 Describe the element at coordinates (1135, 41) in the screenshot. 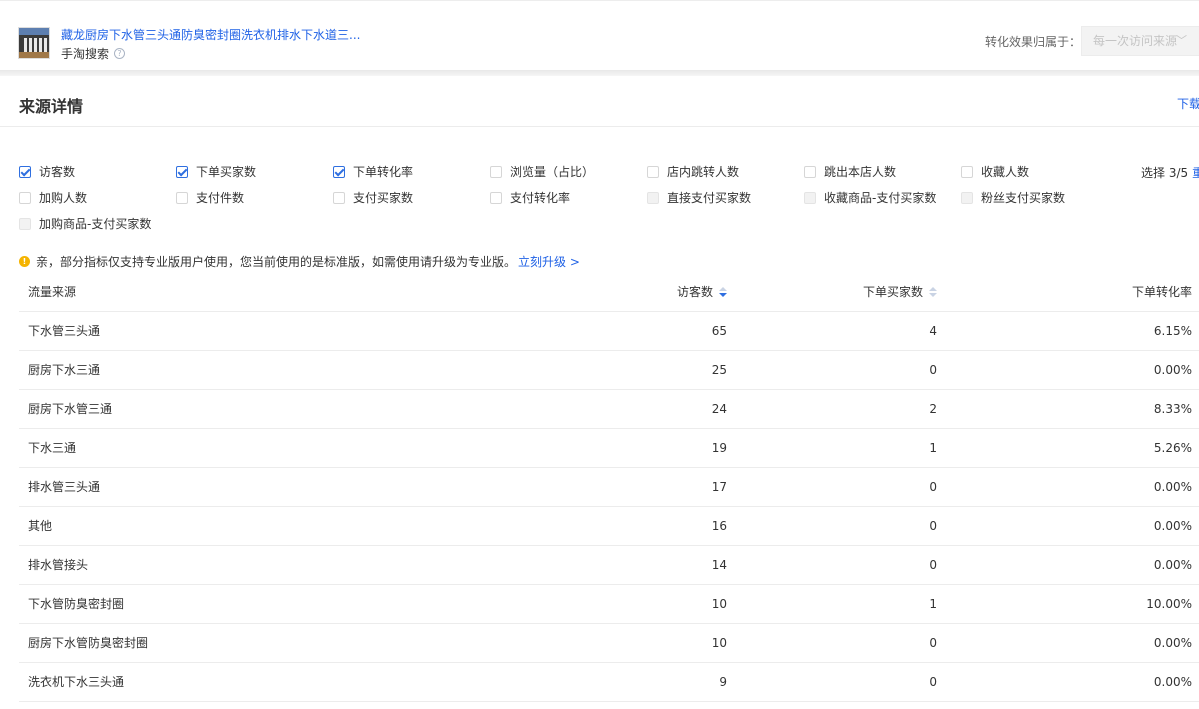

I see `attribution-selected-value: 每一次访问来源` at that location.